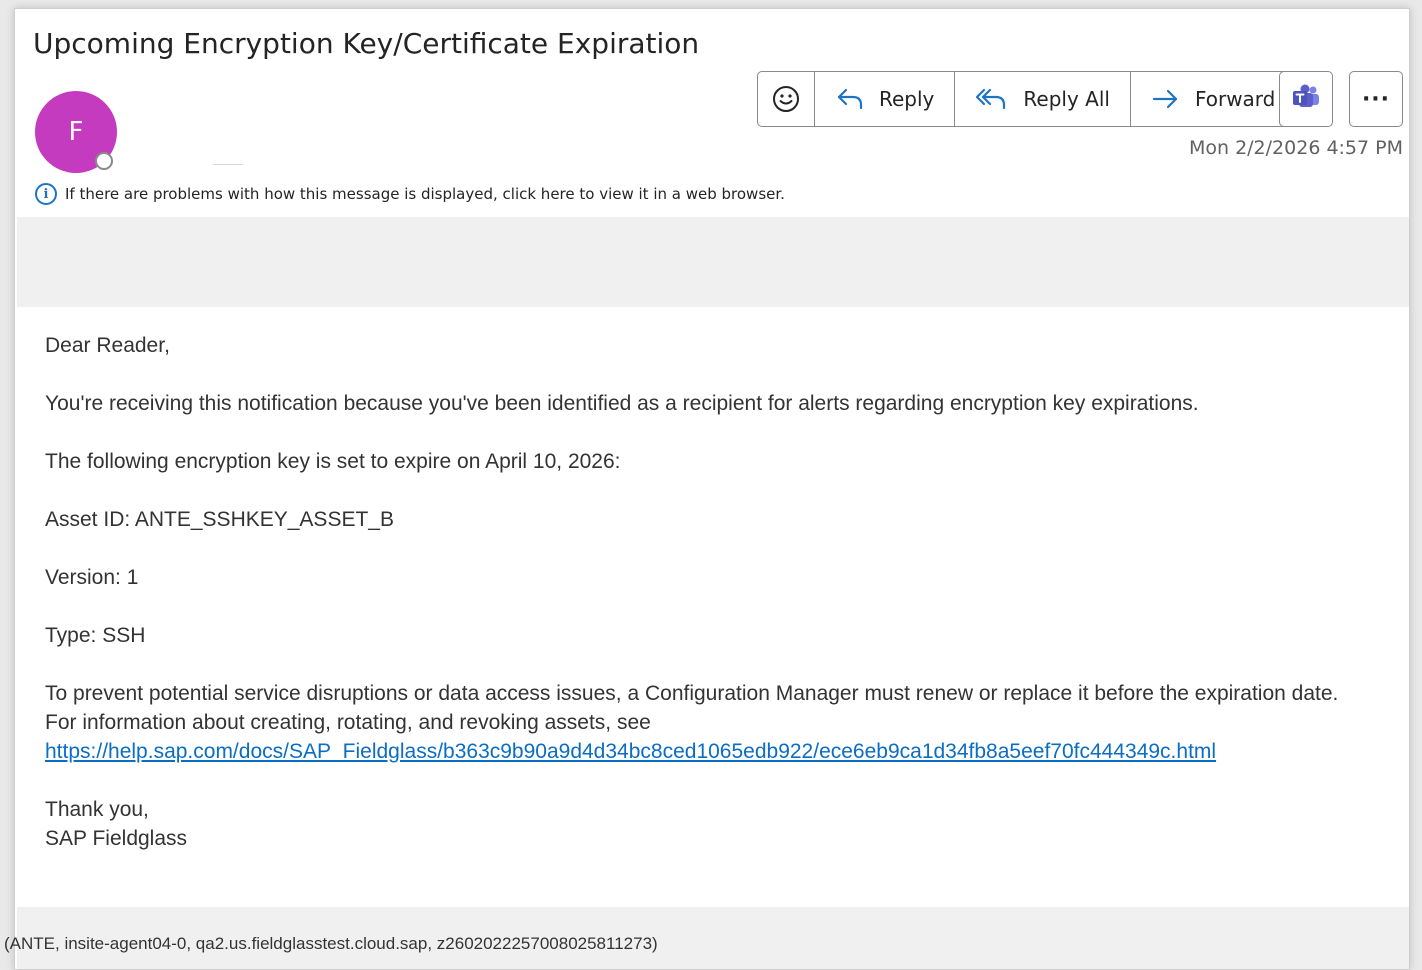 The height and width of the screenshot is (970, 1422). What do you see at coordinates (95, 635) in the screenshot?
I see `asset-type: Type: SSH` at bounding box center [95, 635].